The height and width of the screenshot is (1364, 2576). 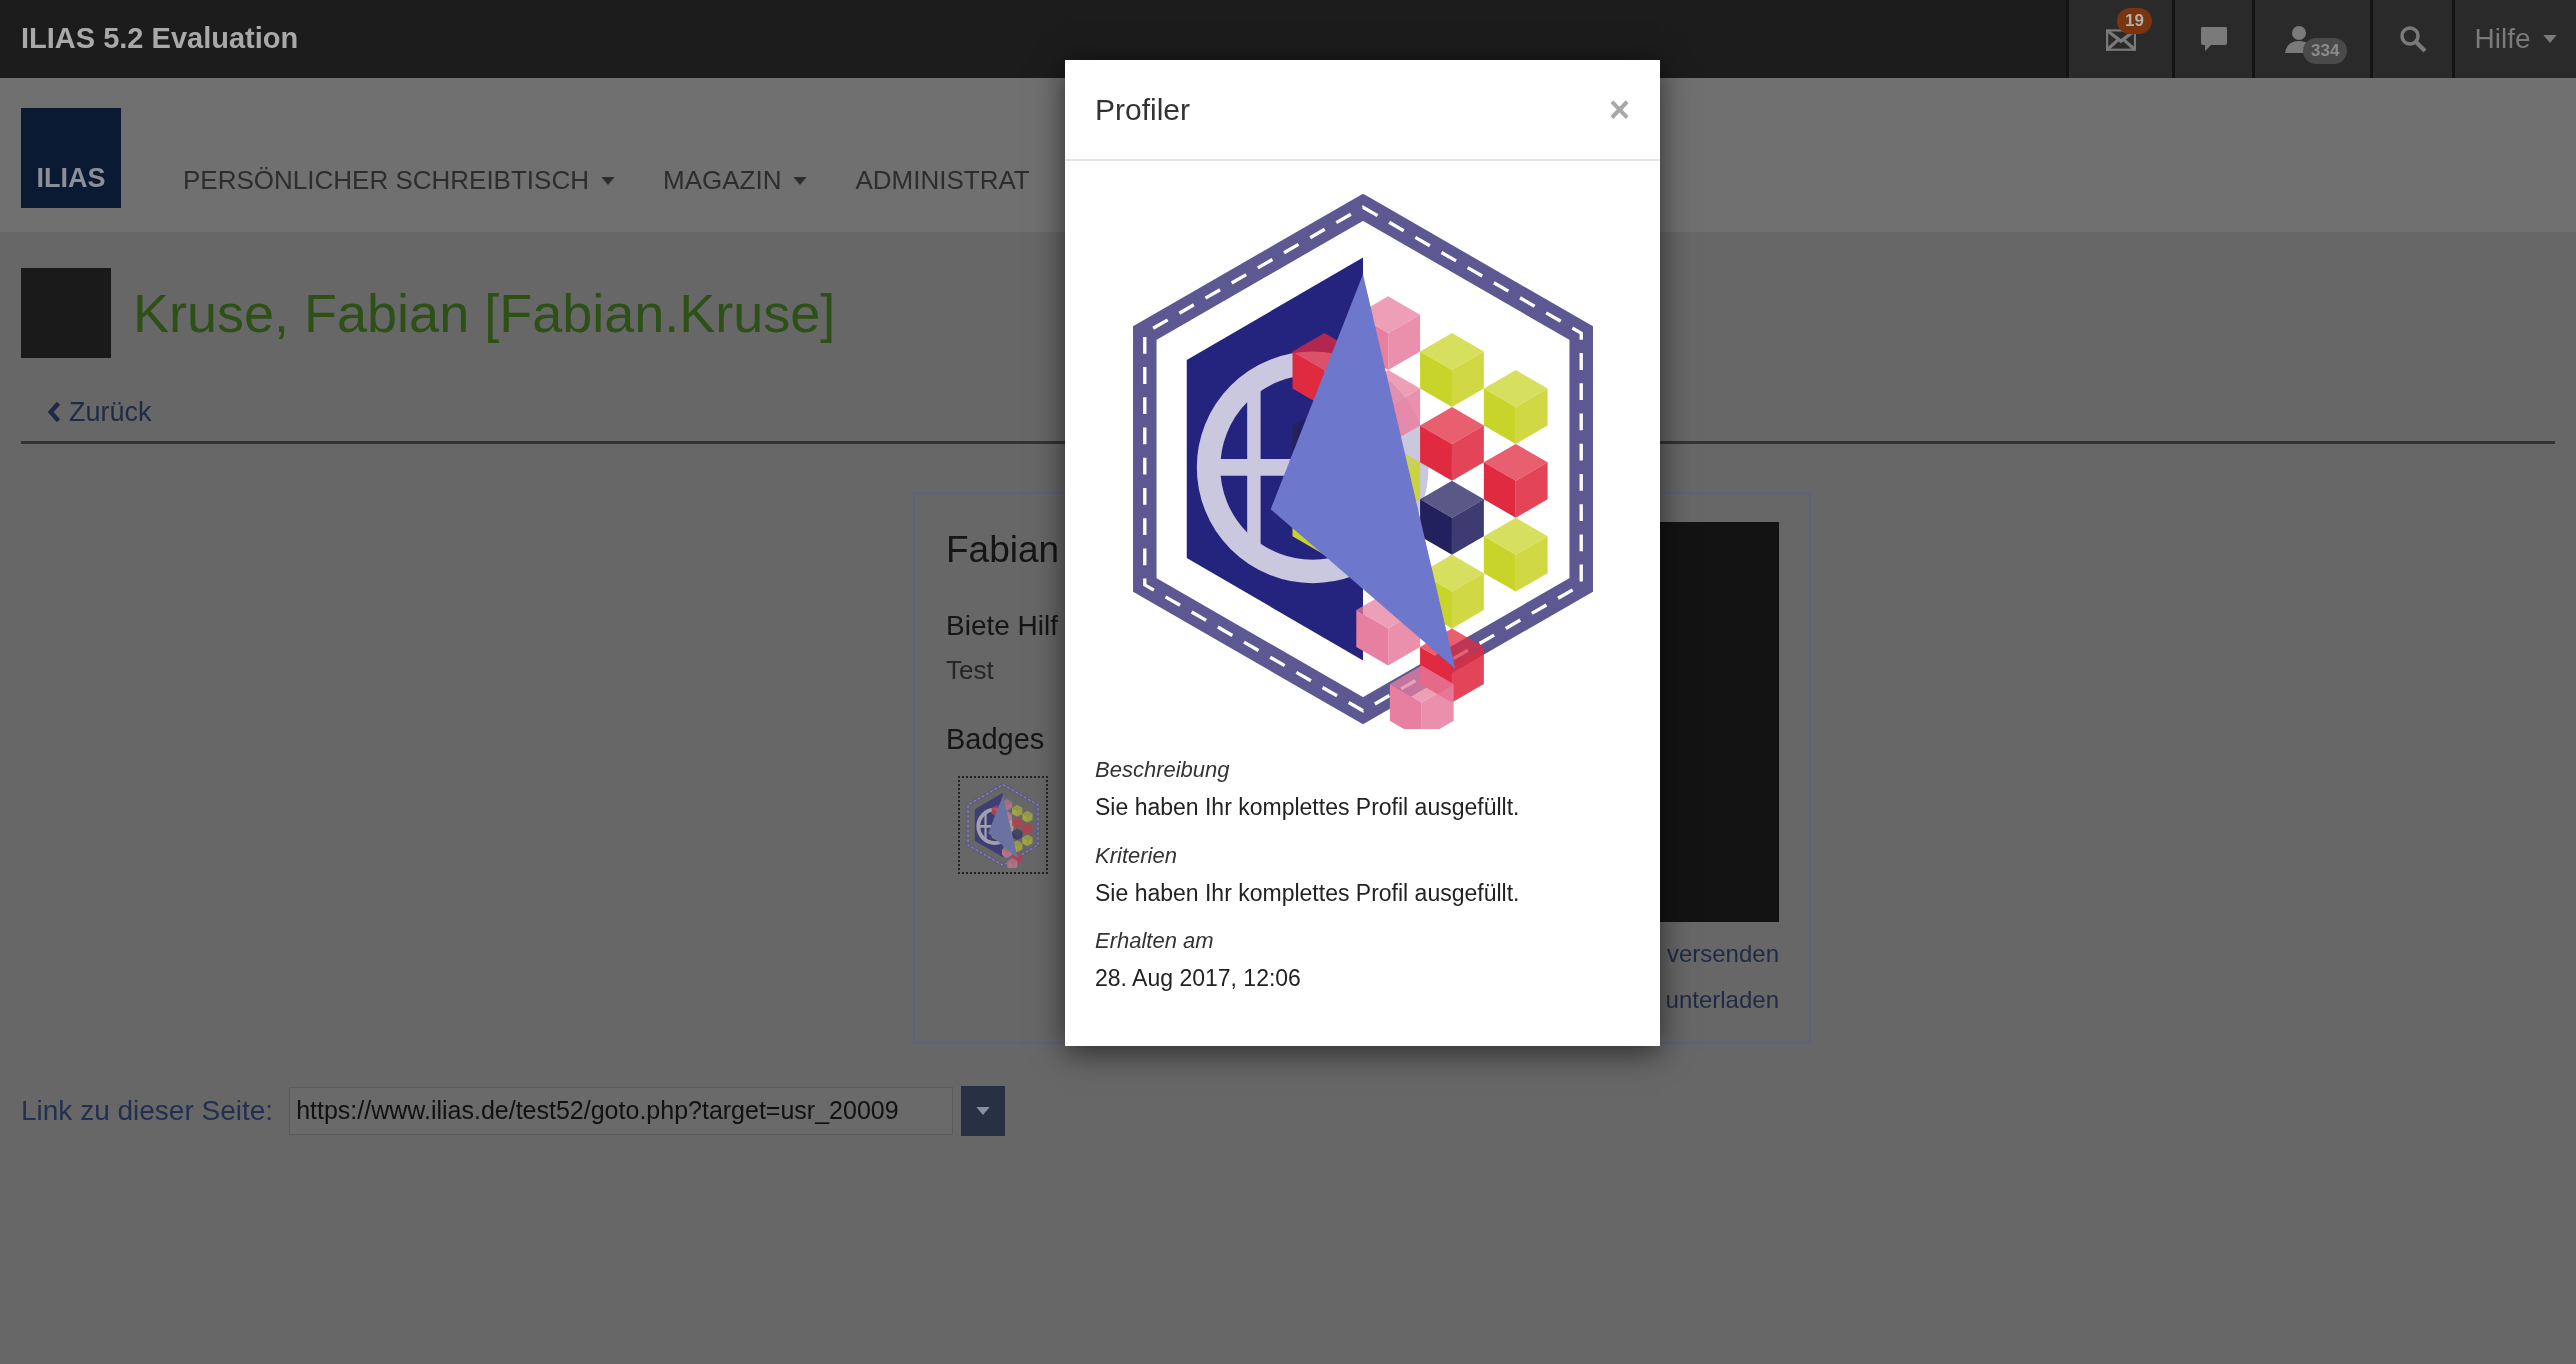 I want to click on mail-count-badge: 19, so click(x=2134, y=21).